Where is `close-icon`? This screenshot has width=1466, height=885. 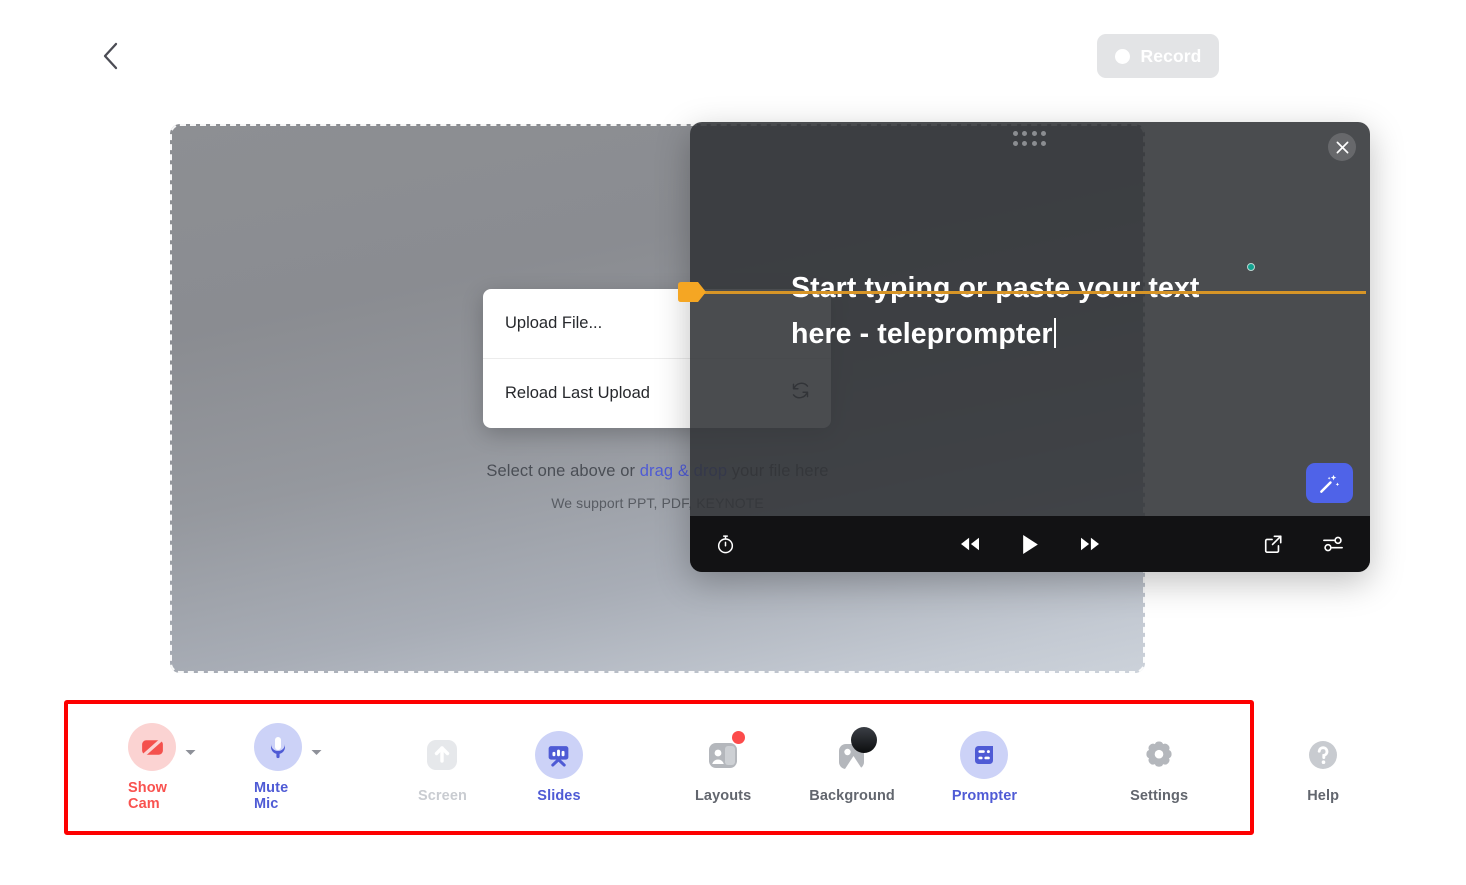
close-icon is located at coordinates (1342, 147).